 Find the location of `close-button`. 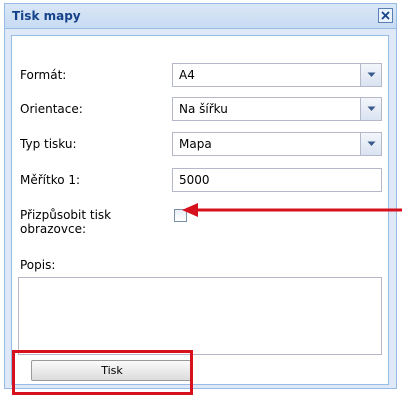

close-button is located at coordinates (385, 15).